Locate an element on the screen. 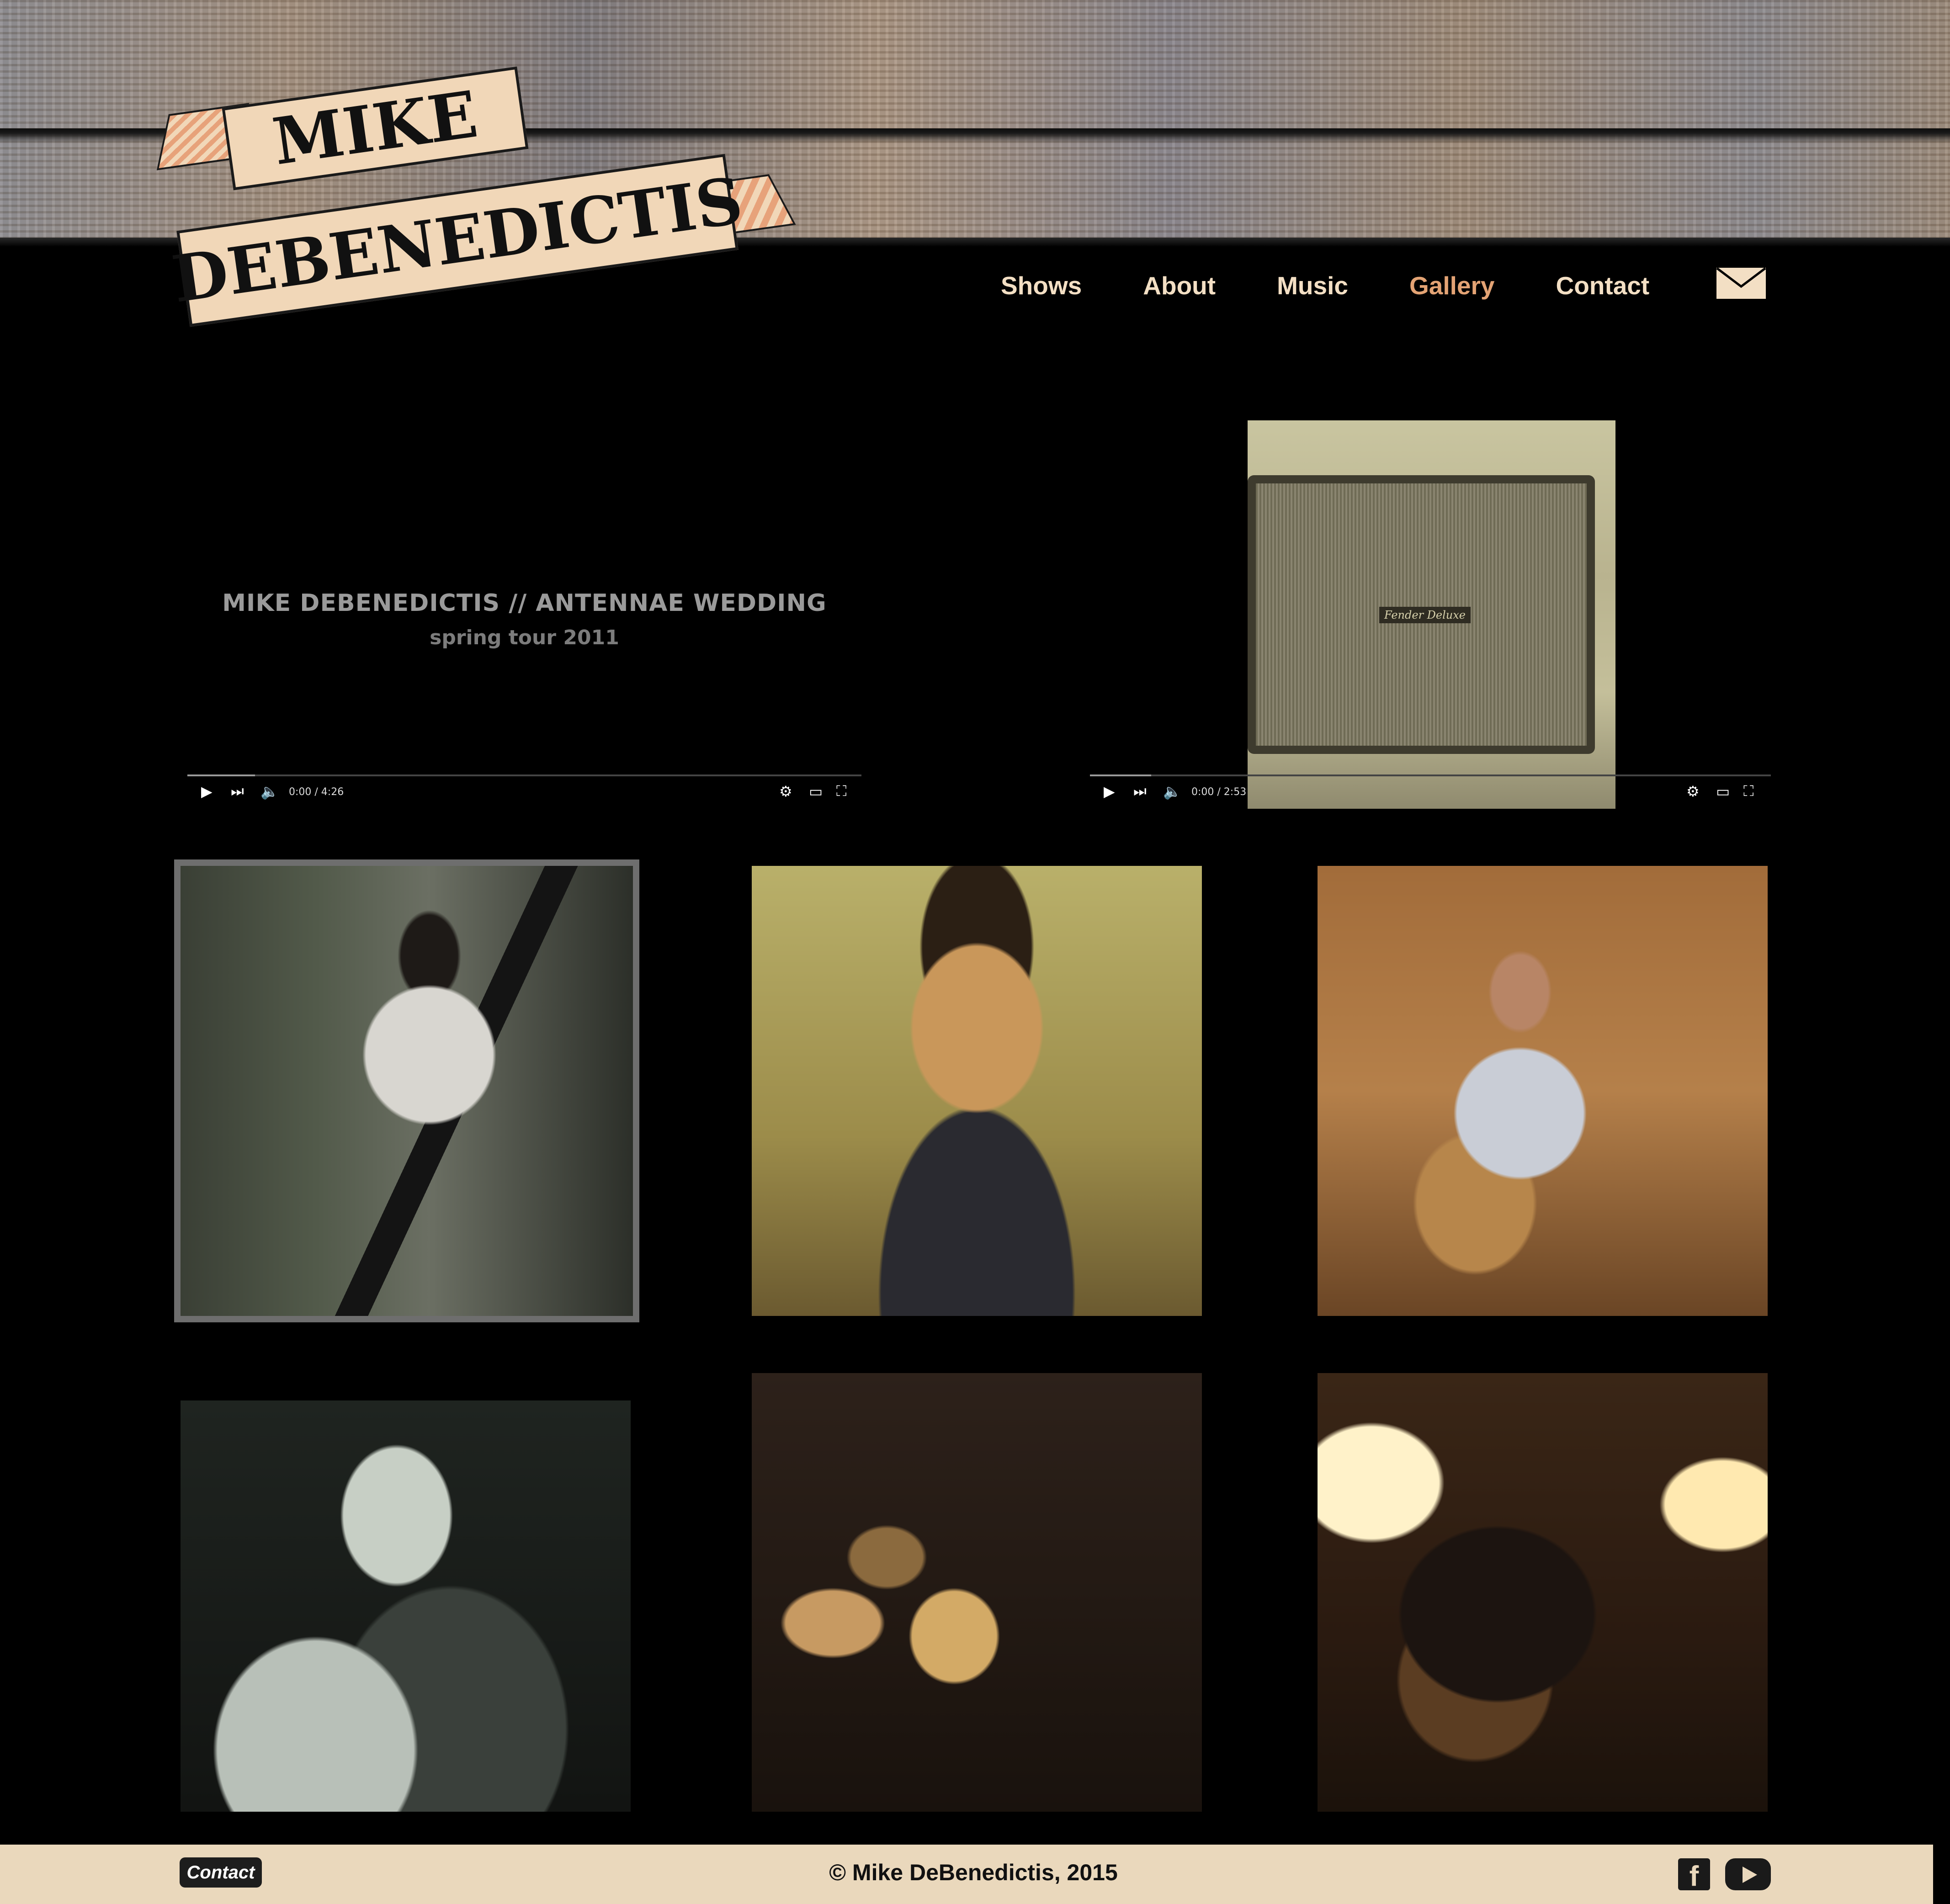 The height and width of the screenshot is (1904, 1950). video-controls: ▶ ⏭ 🔈 0:00 / 2:53 ⚙ ▭ ⛶ is located at coordinates (1430, 792).